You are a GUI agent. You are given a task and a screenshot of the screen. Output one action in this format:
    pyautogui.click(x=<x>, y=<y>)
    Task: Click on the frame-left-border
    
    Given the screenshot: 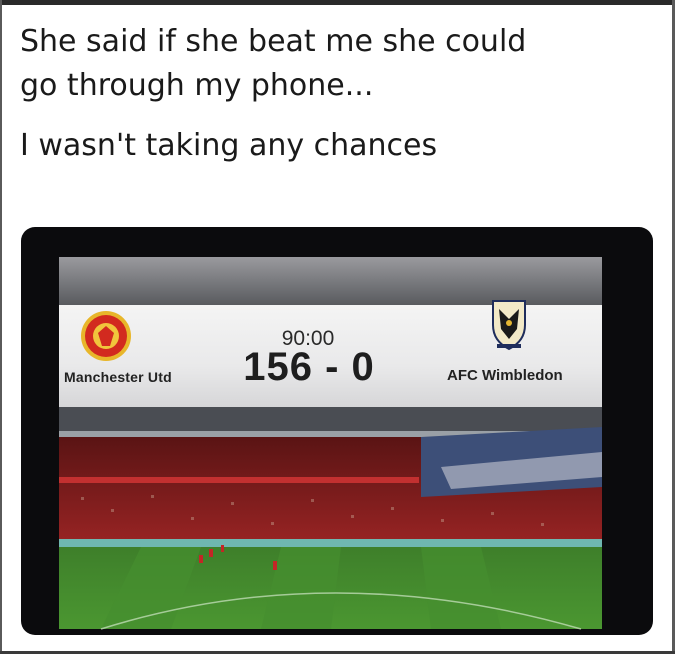 What is the action you would take?
    pyautogui.click(x=1, y=327)
    